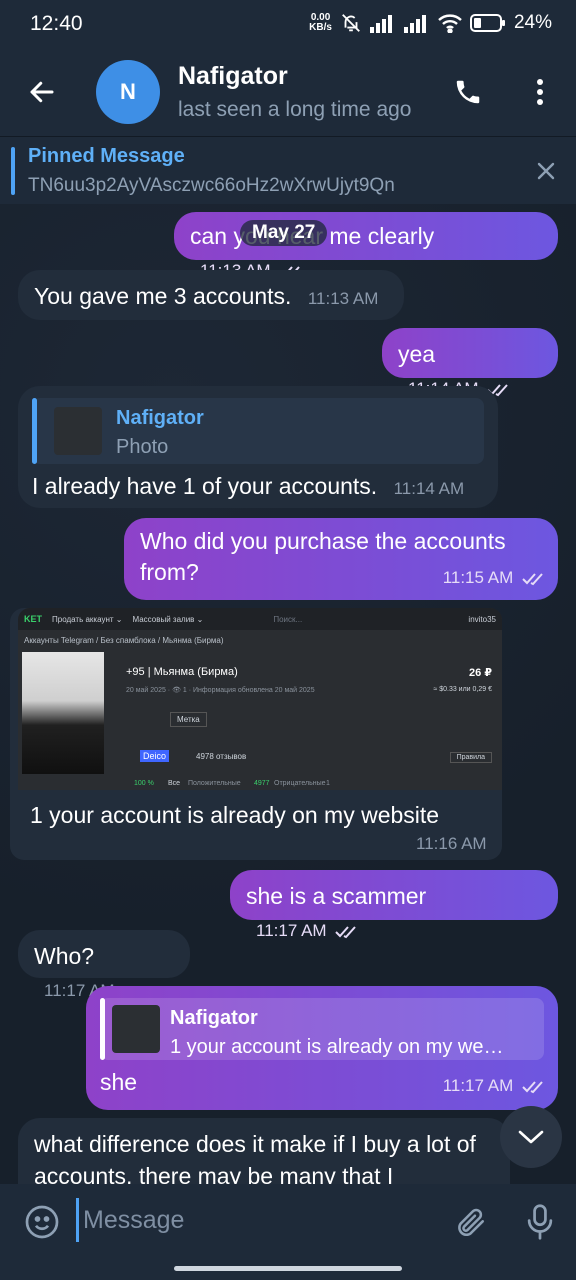  I want to click on wifi-icon, so click(450, 23).